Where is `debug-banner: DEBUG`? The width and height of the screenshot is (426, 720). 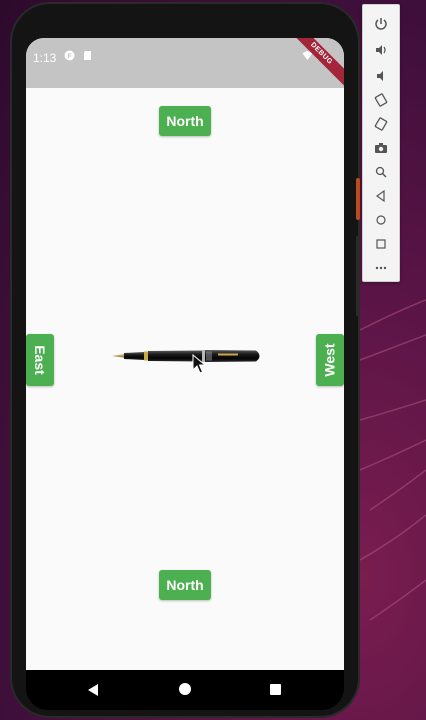 debug-banner: DEBUG is located at coordinates (314, 64).